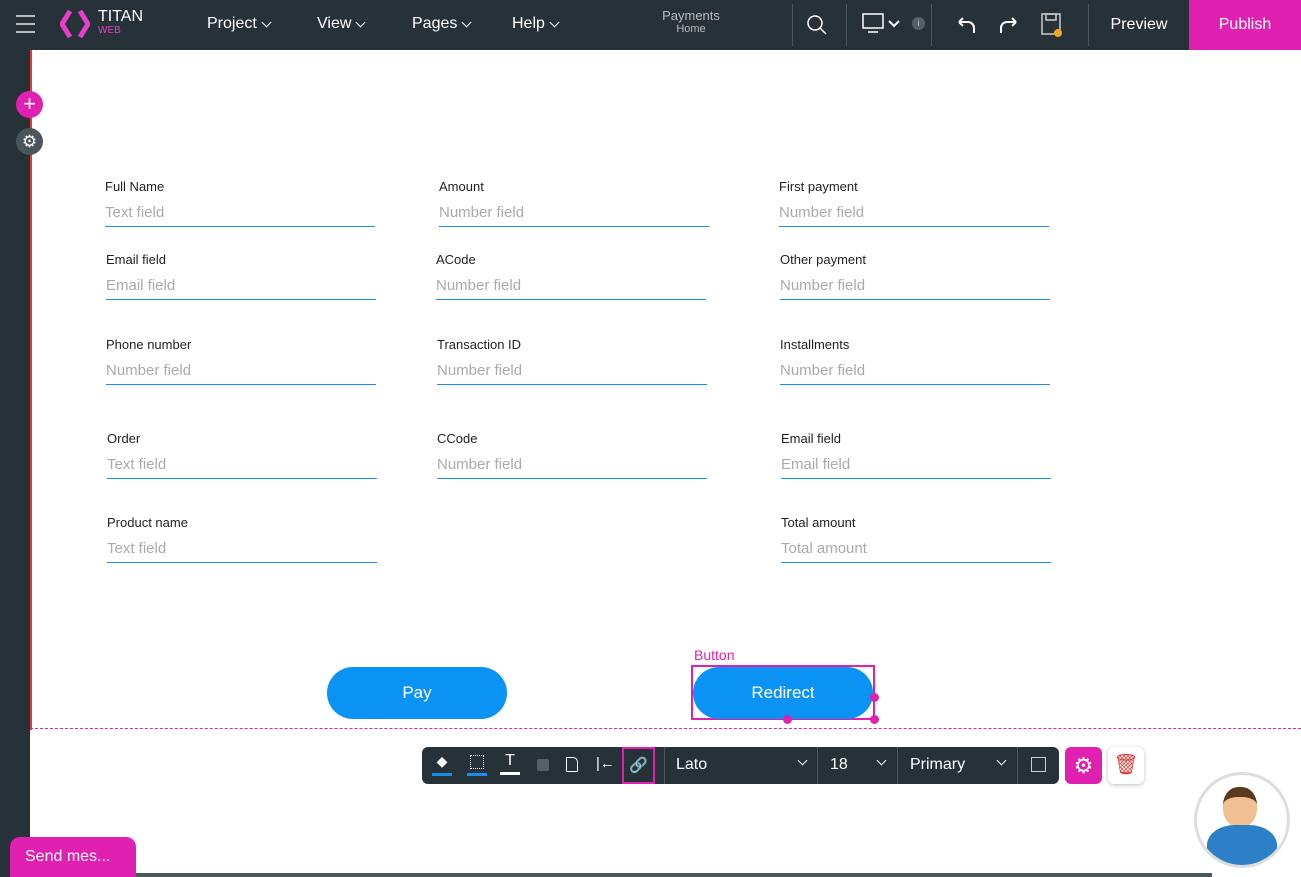  I want to click on open-external-icon, so click(1038, 764).